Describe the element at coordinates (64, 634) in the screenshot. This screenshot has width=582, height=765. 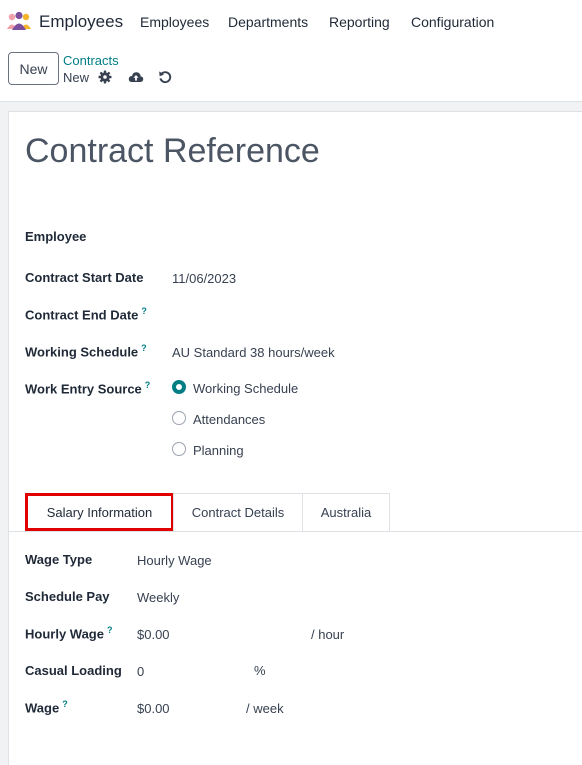
I see `hourly-wage-label-text: Hourly Wage` at that location.